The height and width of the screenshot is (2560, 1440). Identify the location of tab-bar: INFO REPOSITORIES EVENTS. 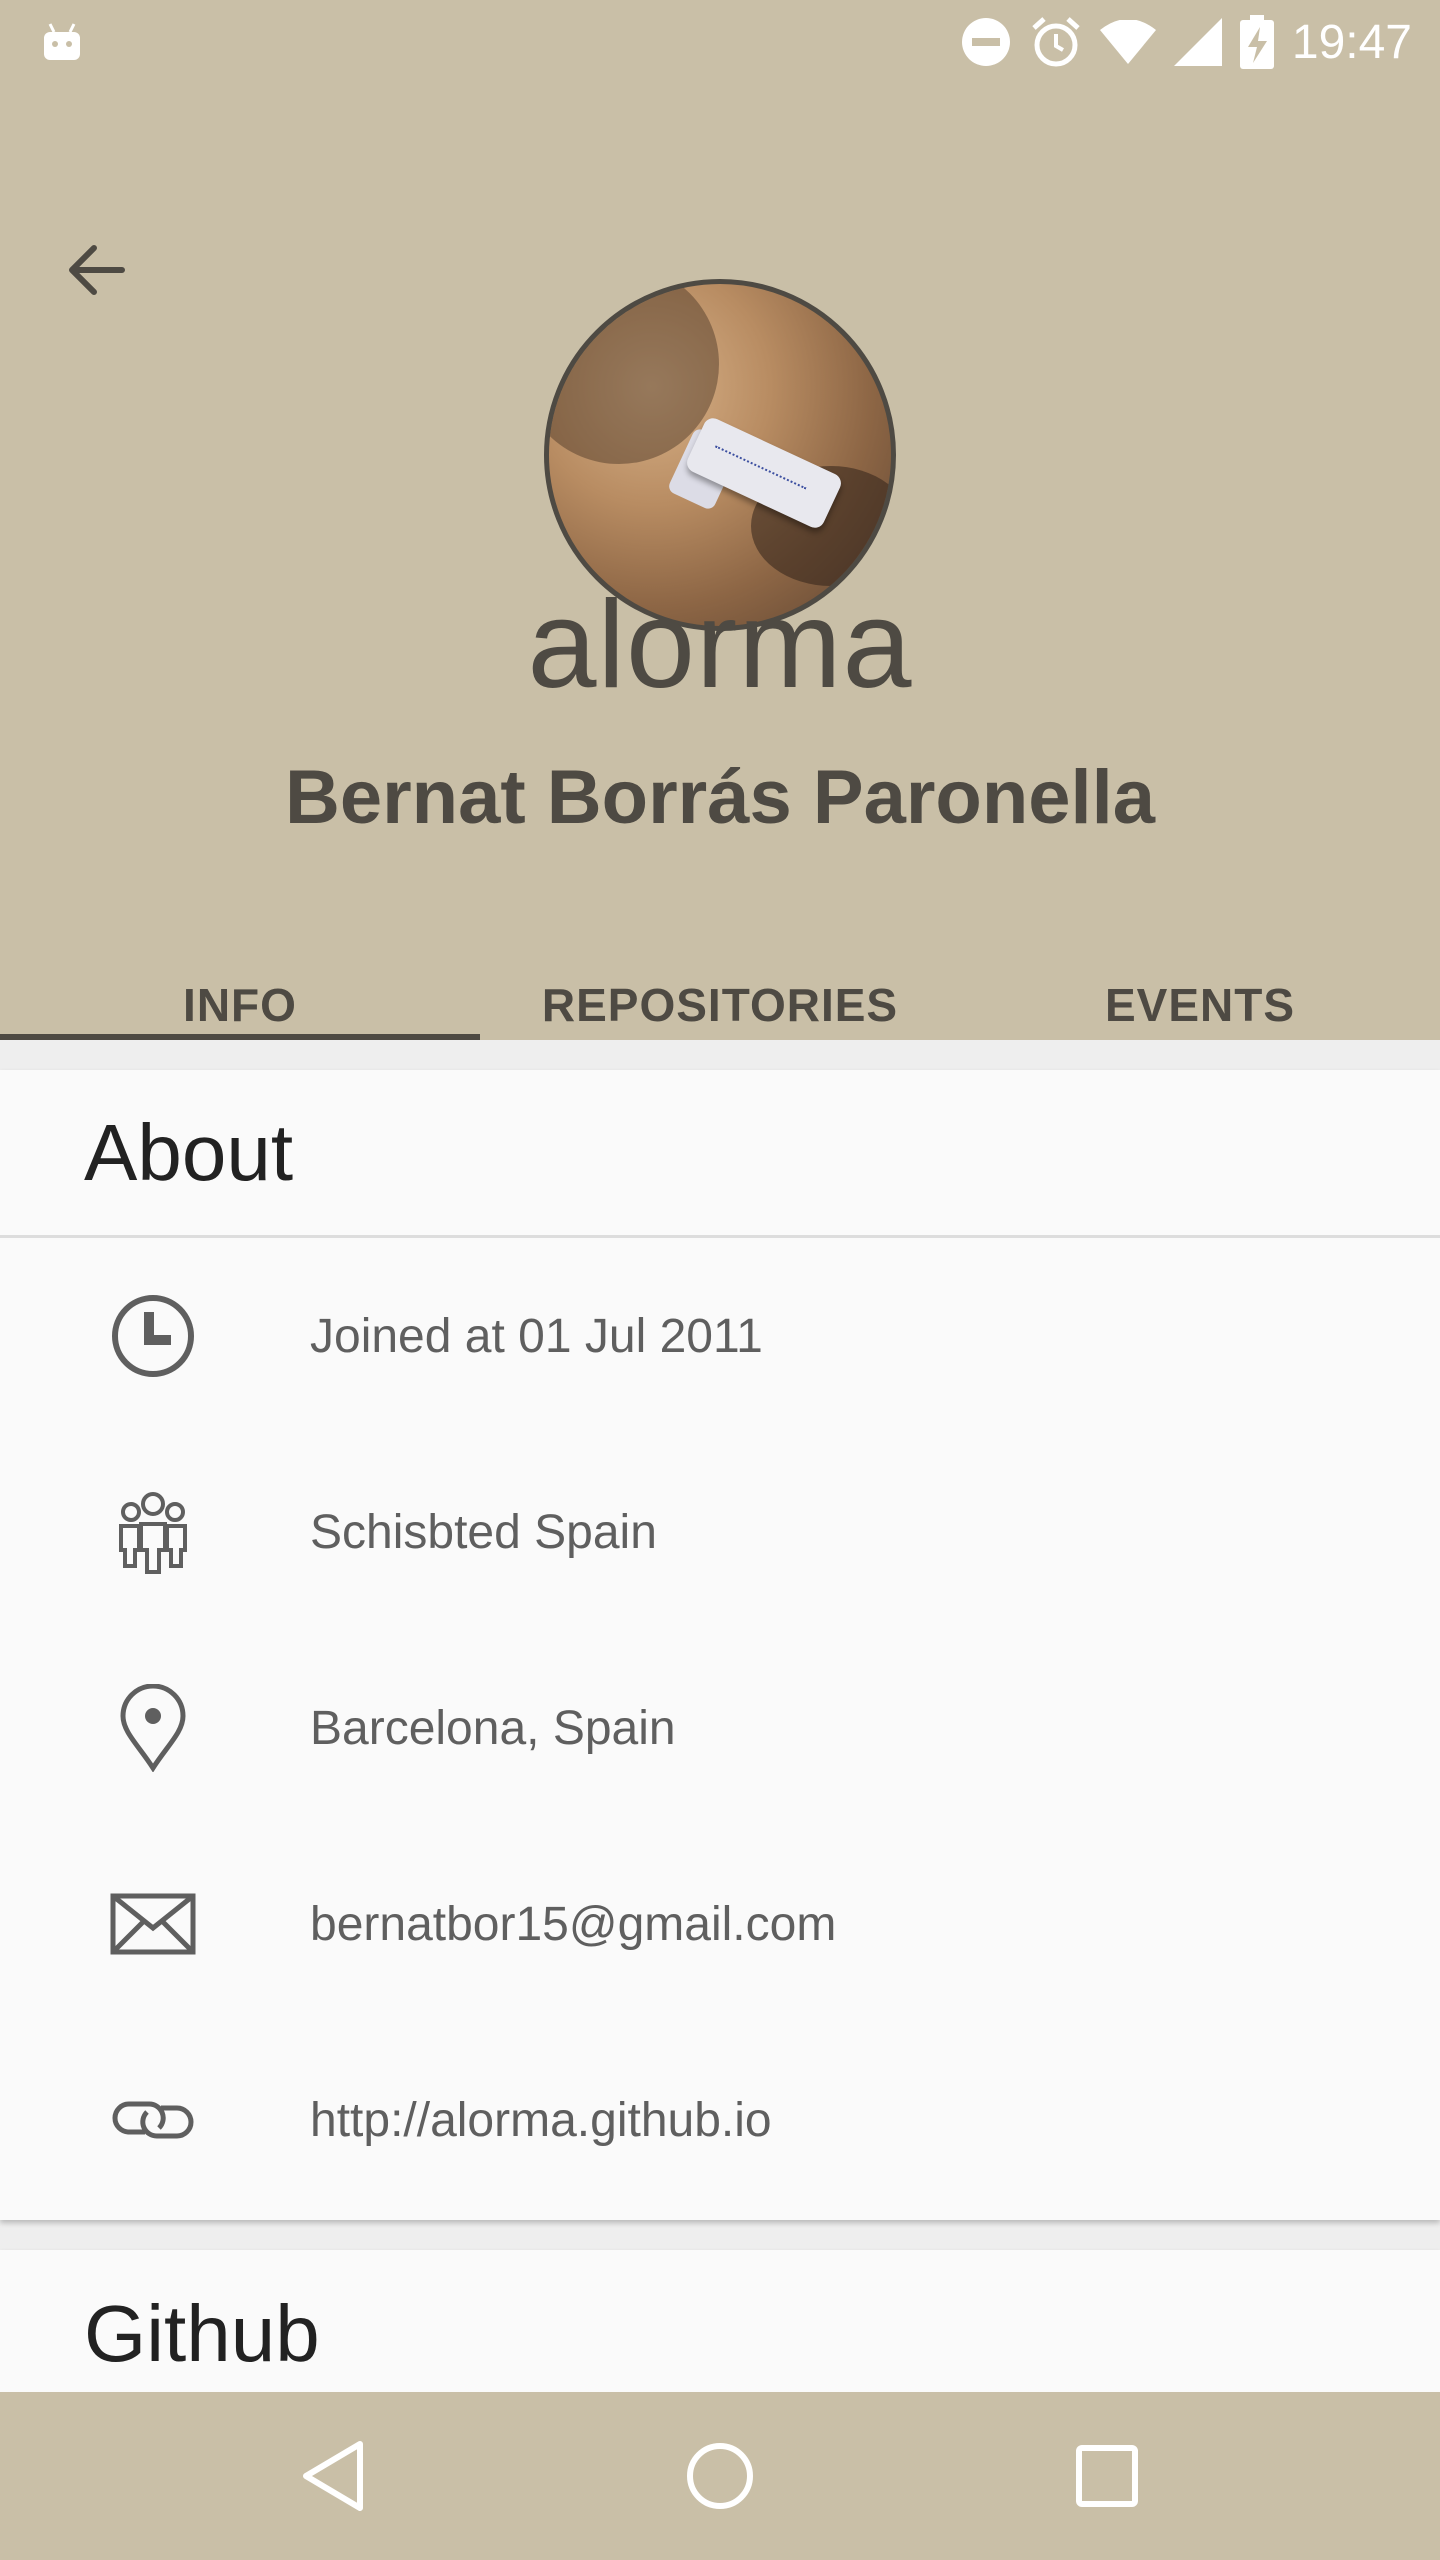
(720, 992).